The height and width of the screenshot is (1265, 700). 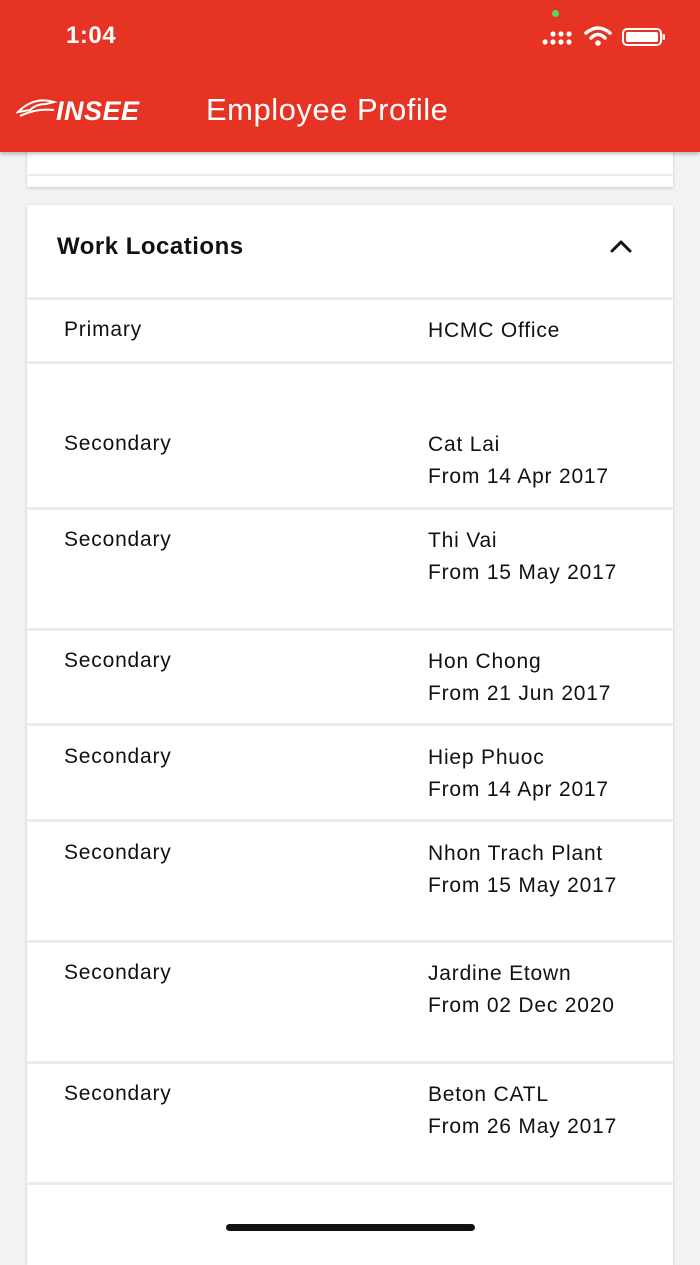 What do you see at coordinates (528, 989) in the screenshot?
I see `location-value: Jardine Etown From 02 Dec 2020` at bounding box center [528, 989].